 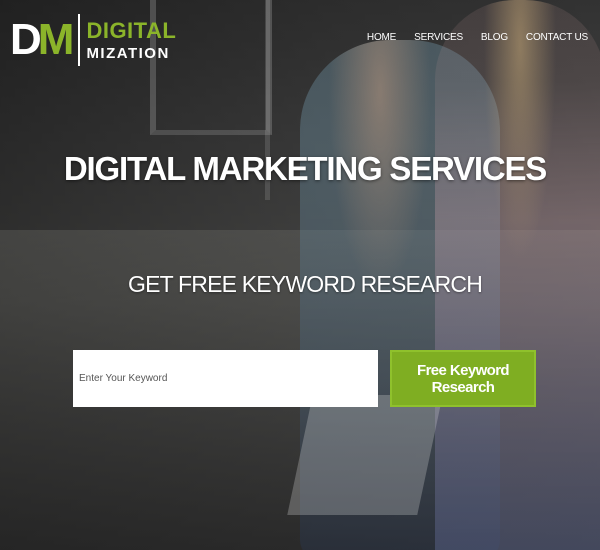 I want to click on nav-item-blog: BLOG, so click(x=494, y=37).